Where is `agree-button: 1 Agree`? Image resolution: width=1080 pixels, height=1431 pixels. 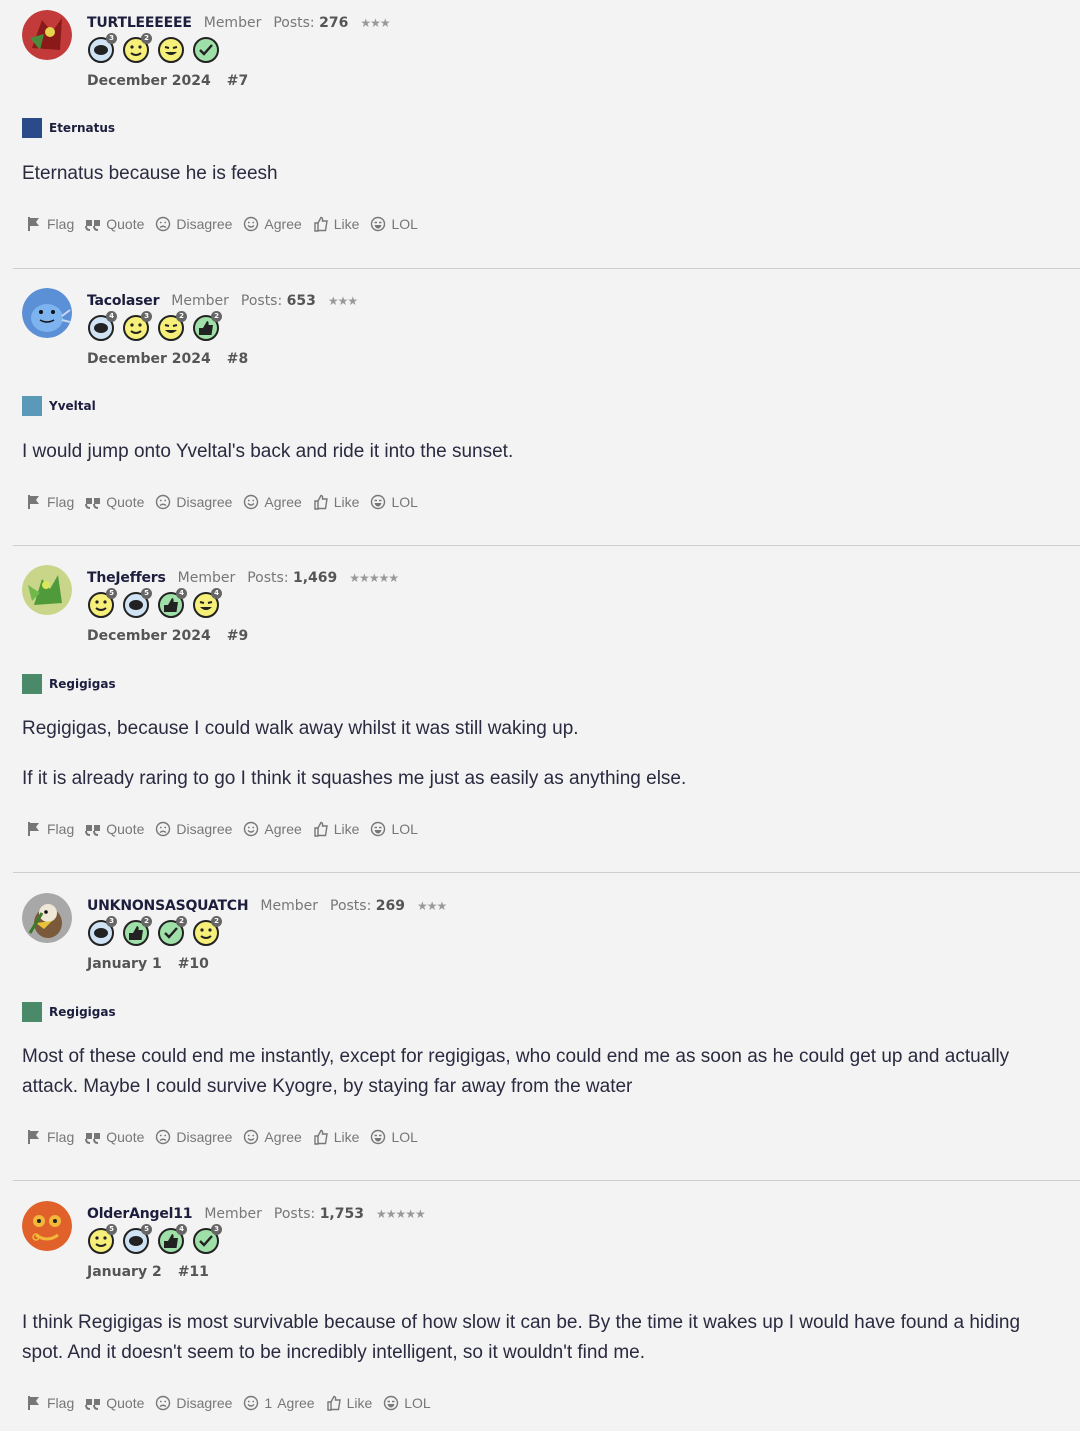 agree-button: 1 Agree is located at coordinates (279, 1403).